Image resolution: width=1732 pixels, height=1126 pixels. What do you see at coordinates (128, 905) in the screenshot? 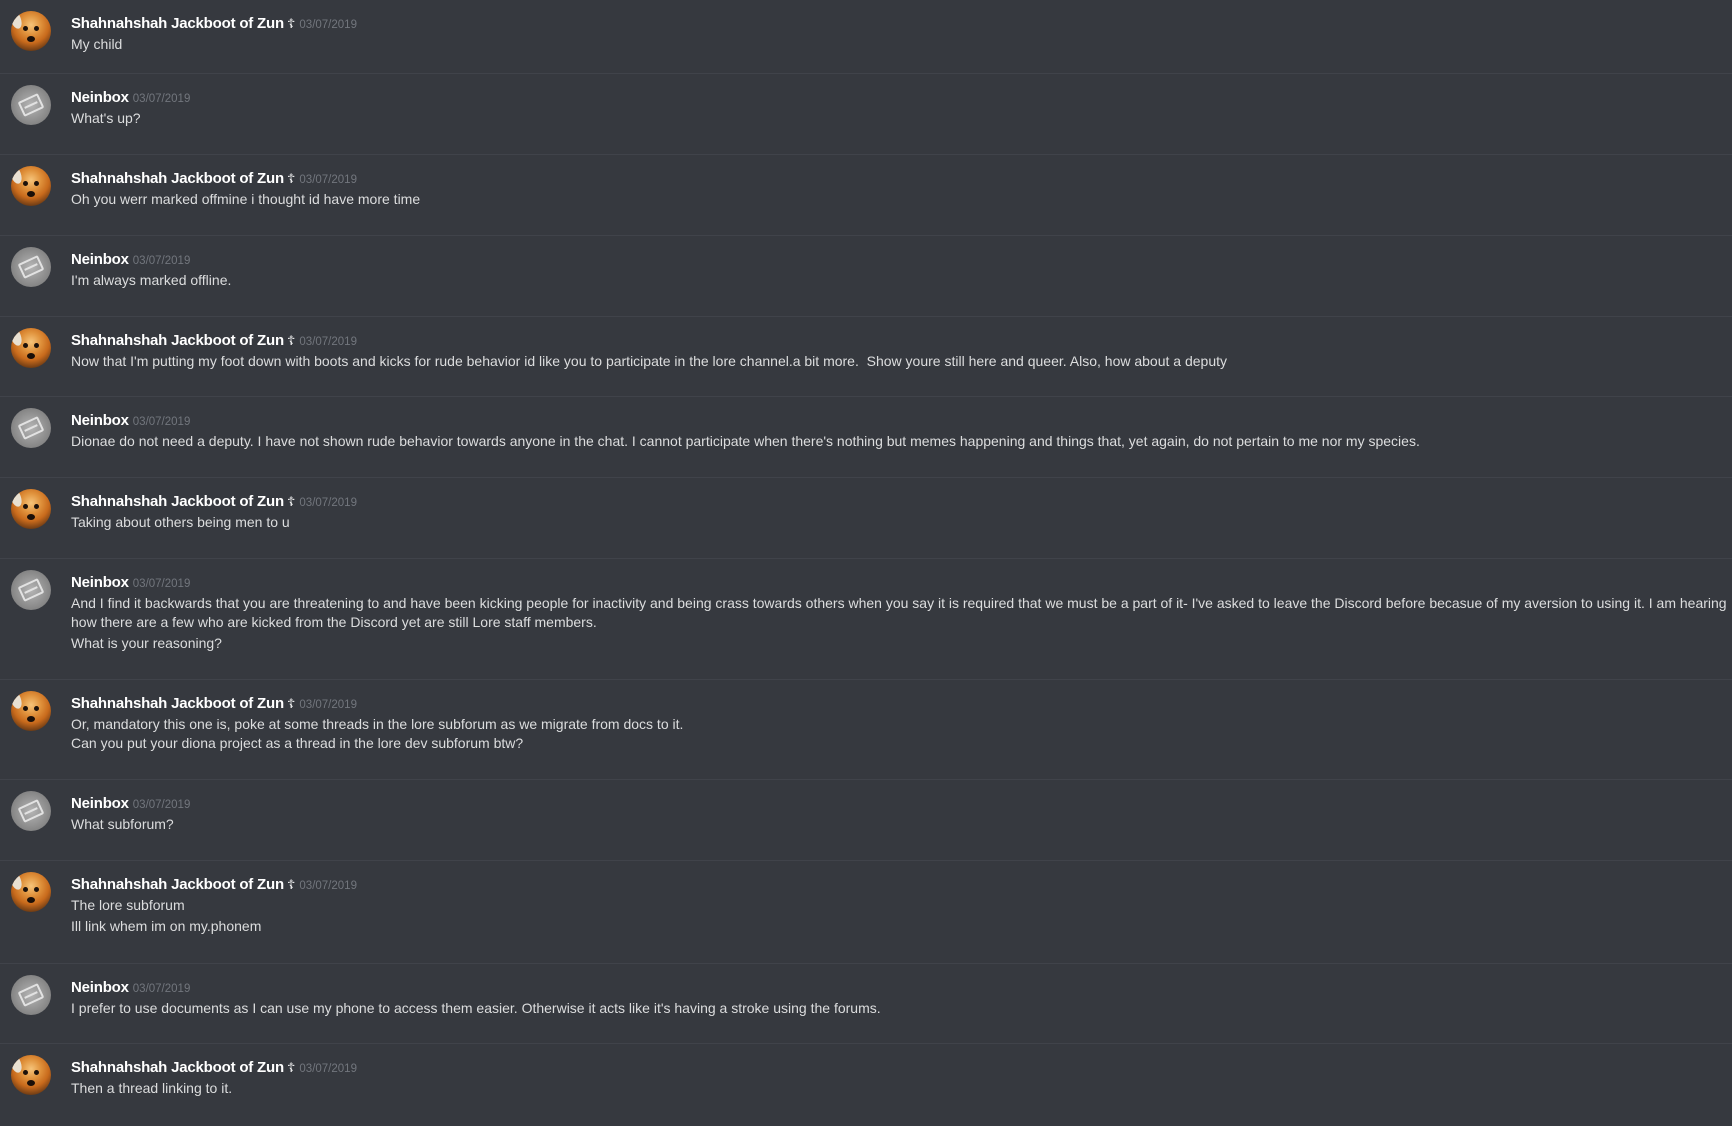
I see `message-text: The lore subforum` at bounding box center [128, 905].